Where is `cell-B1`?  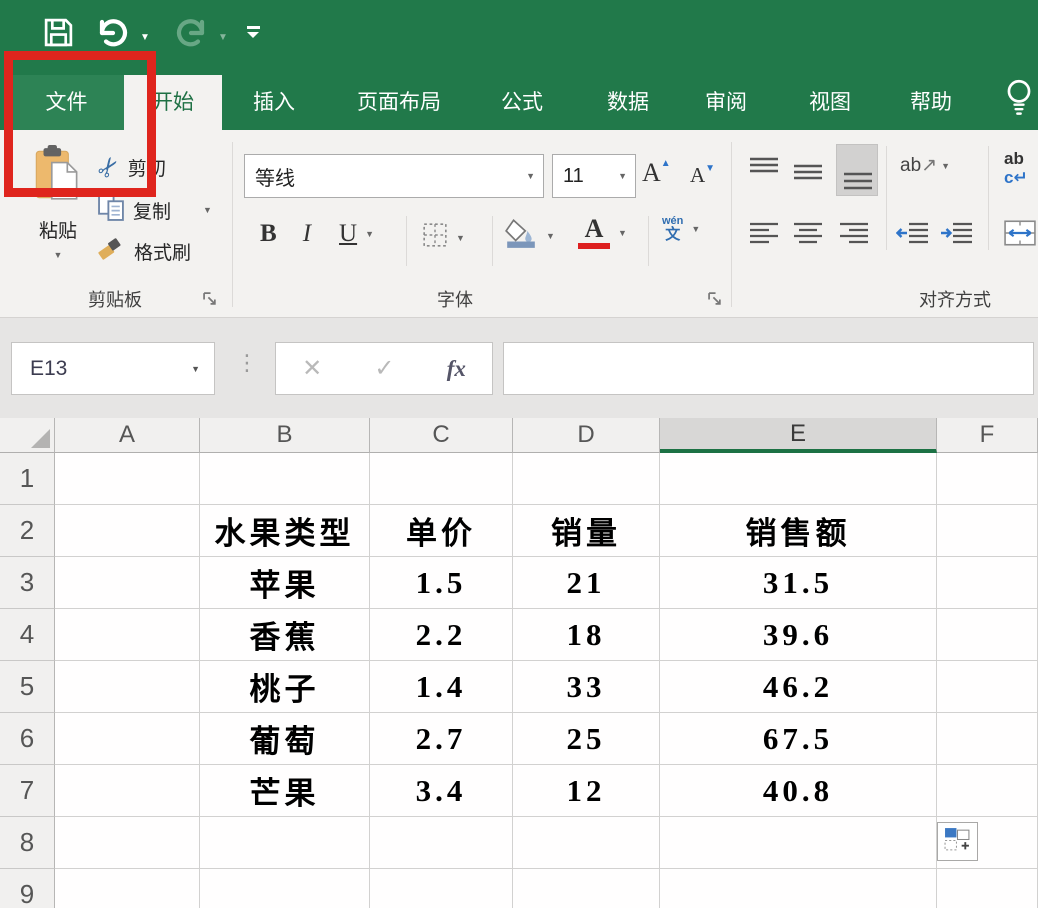
cell-B1 is located at coordinates (285, 479).